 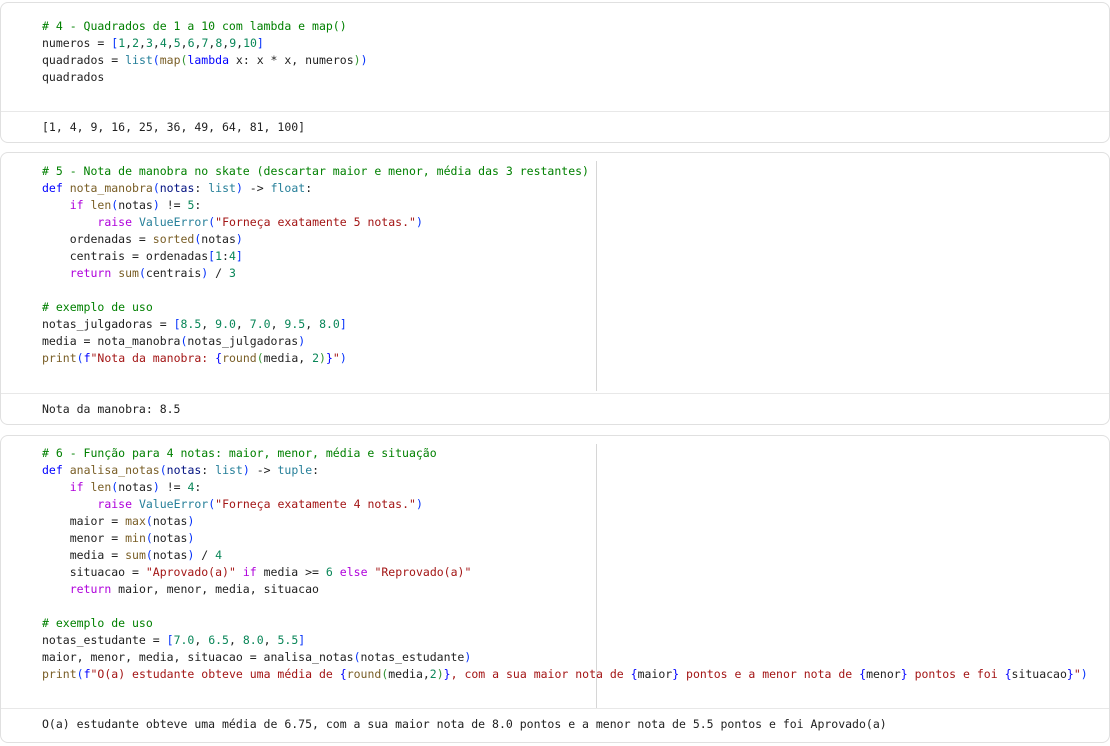 I want to click on code-line: media = sum(notas) / 4, so click(x=575, y=555).